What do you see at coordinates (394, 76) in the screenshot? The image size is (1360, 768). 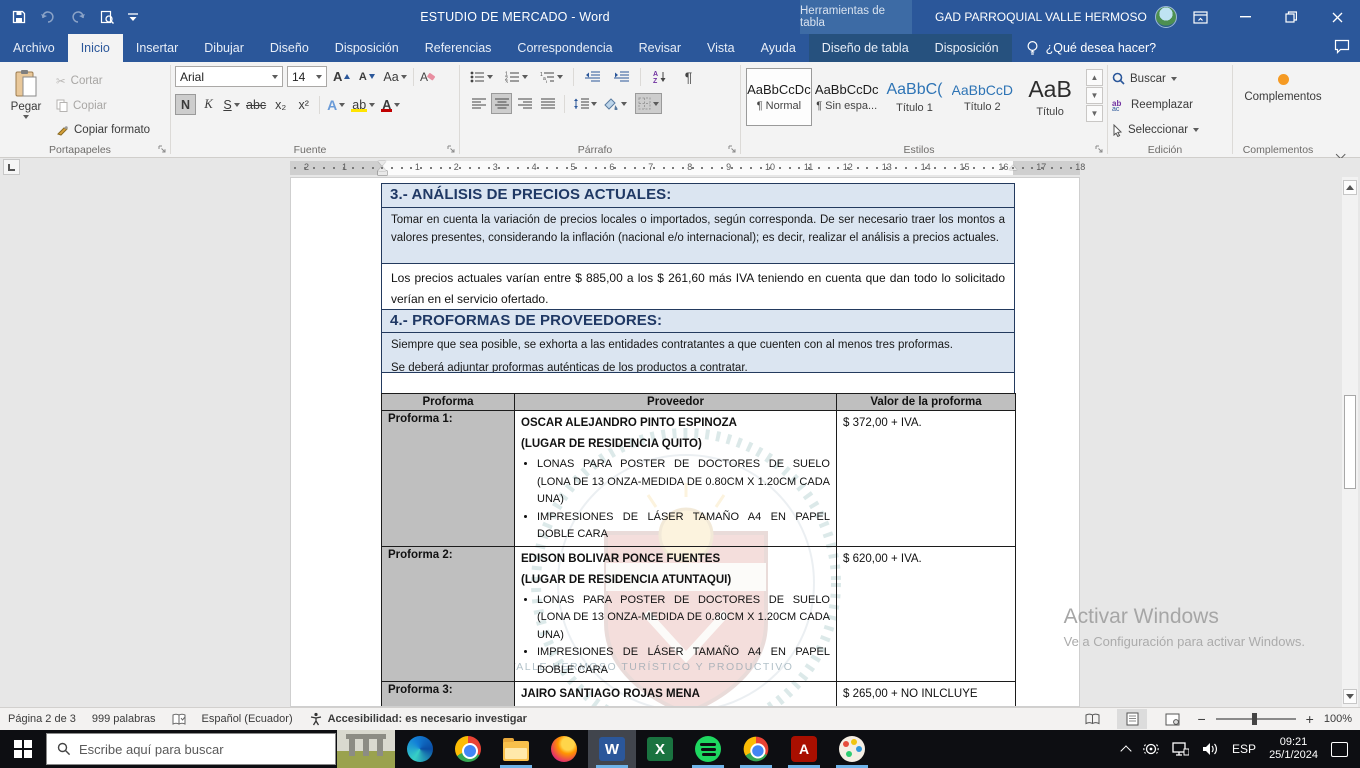 I see `change-case-button: Aa` at bounding box center [394, 76].